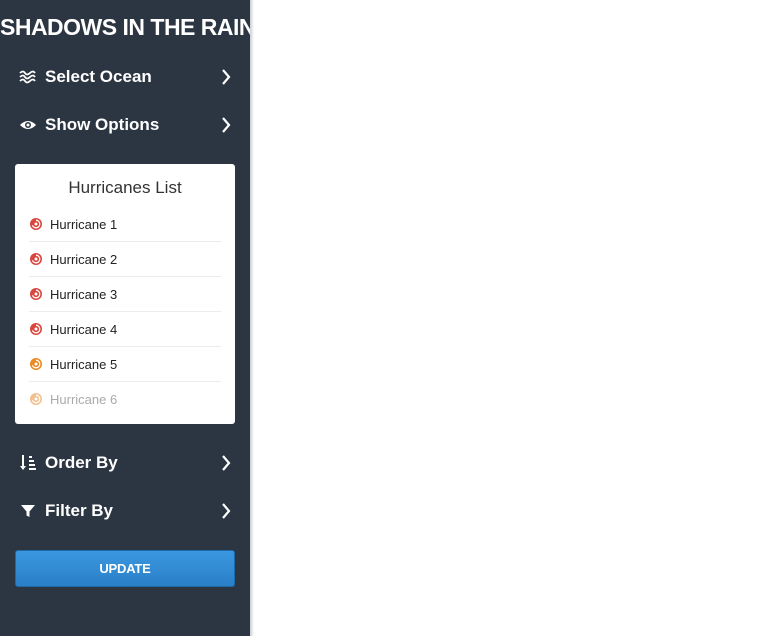 This screenshot has width=776, height=636. What do you see at coordinates (98, 76) in the screenshot?
I see `select-ocean-label: Select Ocean` at bounding box center [98, 76].